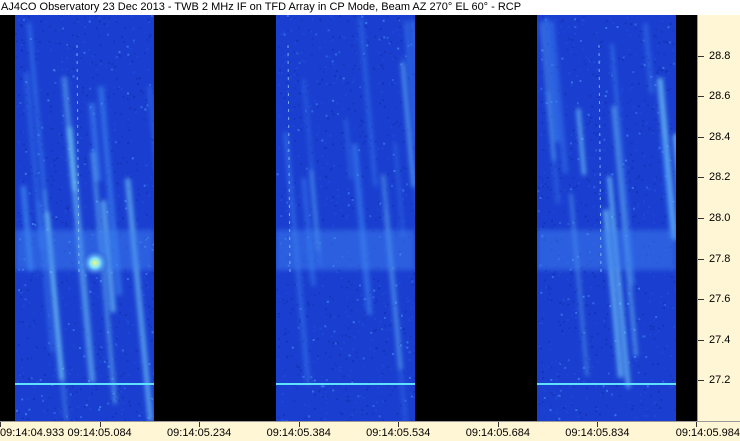 This screenshot has height=441, width=740. Describe the element at coordinates (32, 433) in the screenshot. I see `x-tick-label: 09:14:04.933` at that location.